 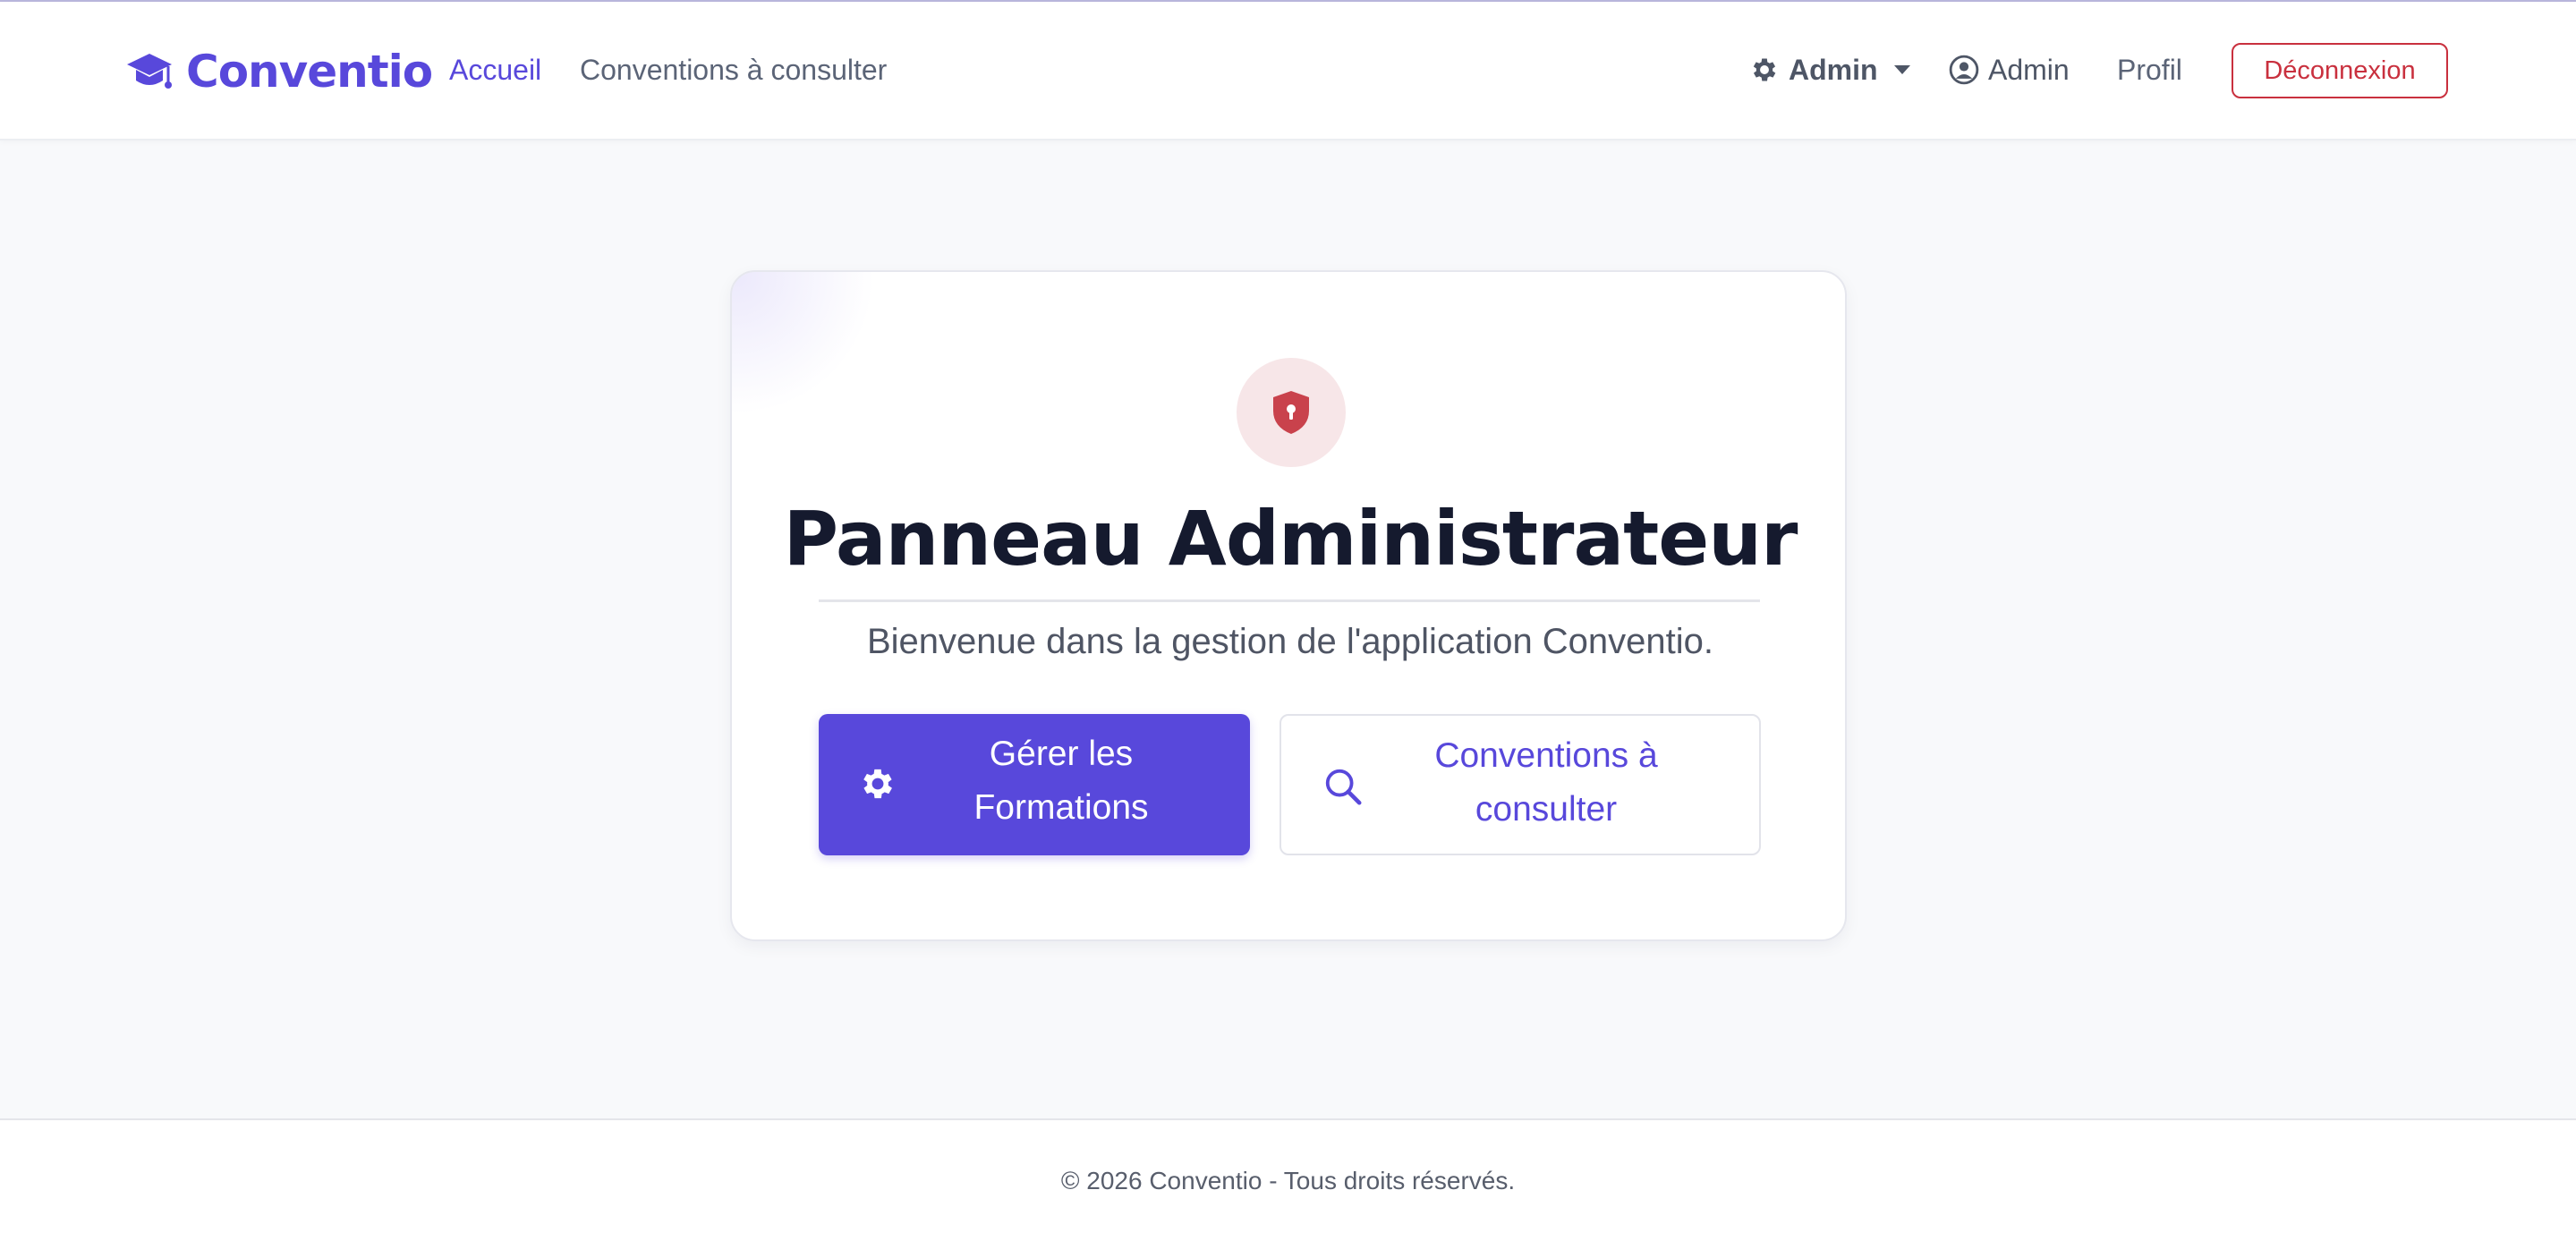 I want to click on manage-formations-button: Gérer les Formations, so click(x=1034, y=785).